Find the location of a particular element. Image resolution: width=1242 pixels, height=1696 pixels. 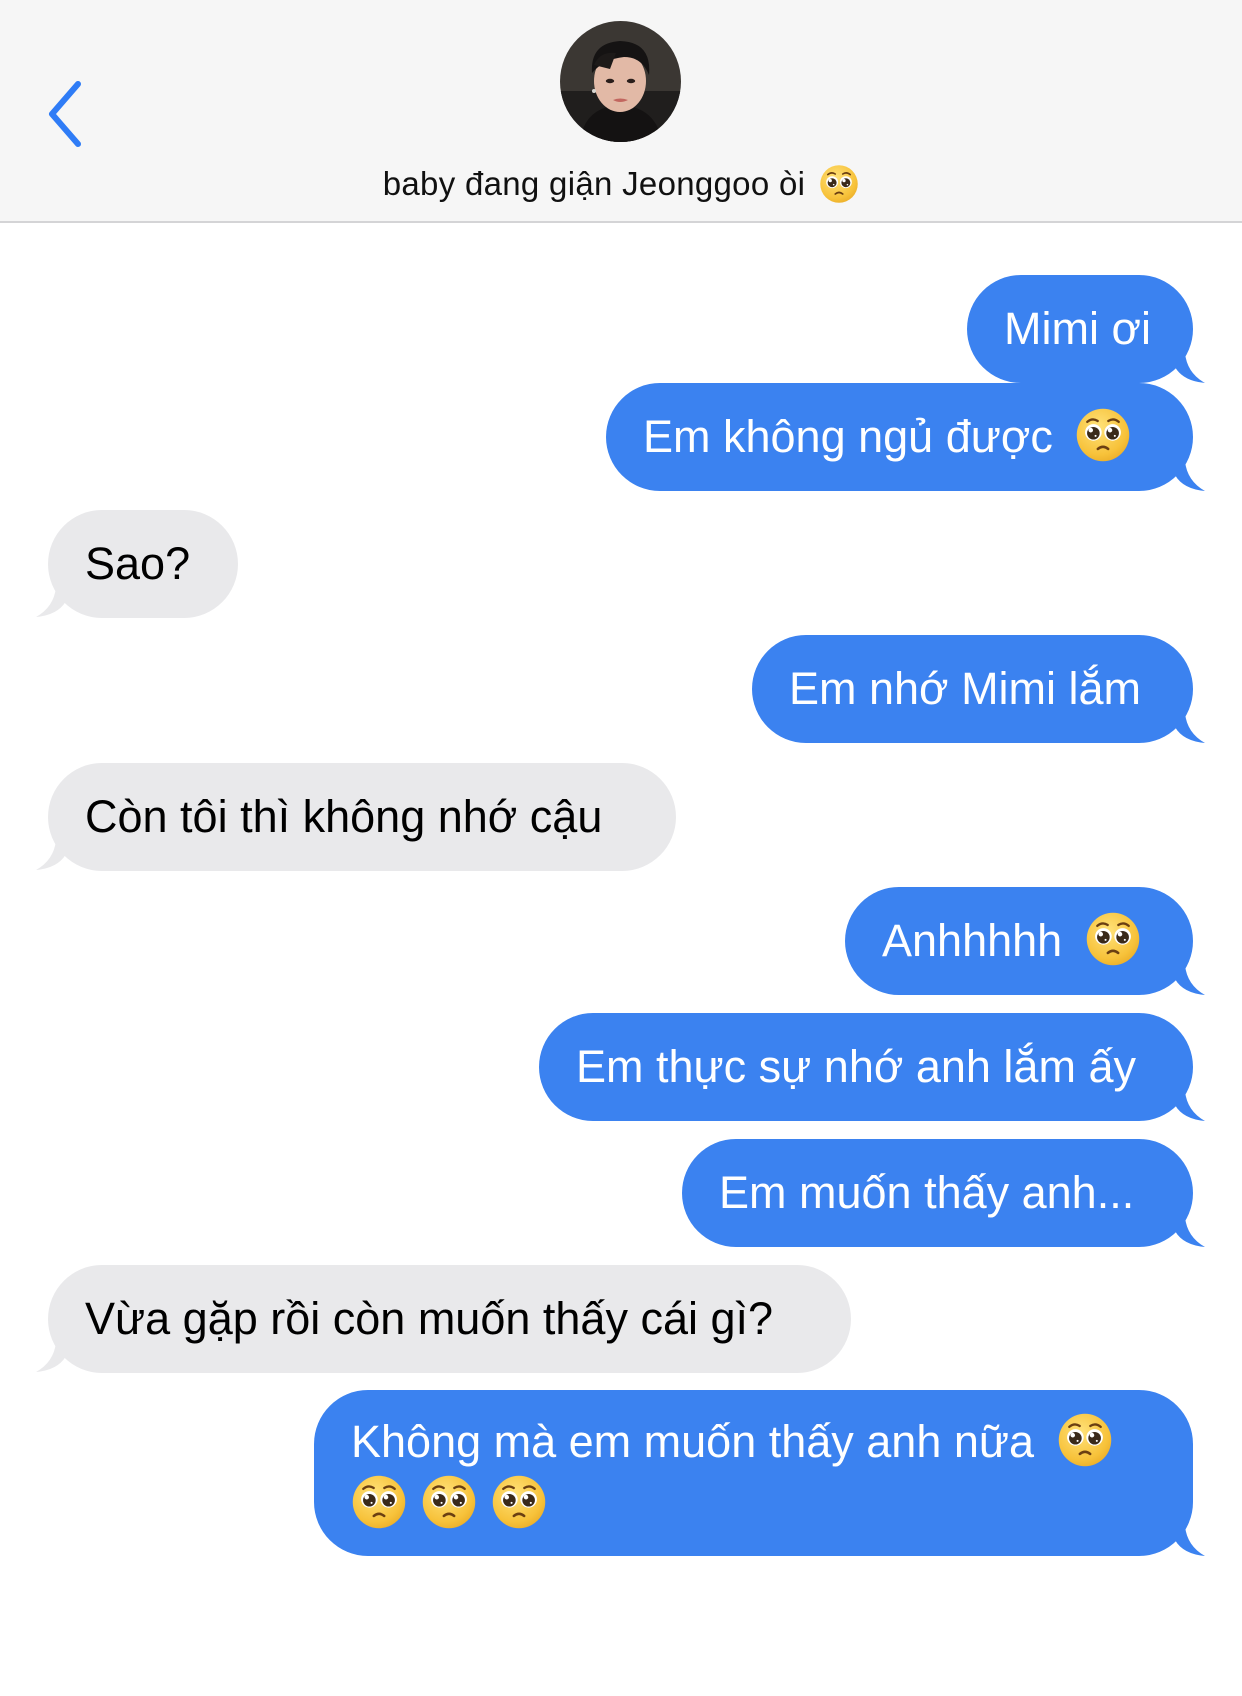

message-text: Không mà em muốn thấy anh nữa is located at coordinates (693, 1441).